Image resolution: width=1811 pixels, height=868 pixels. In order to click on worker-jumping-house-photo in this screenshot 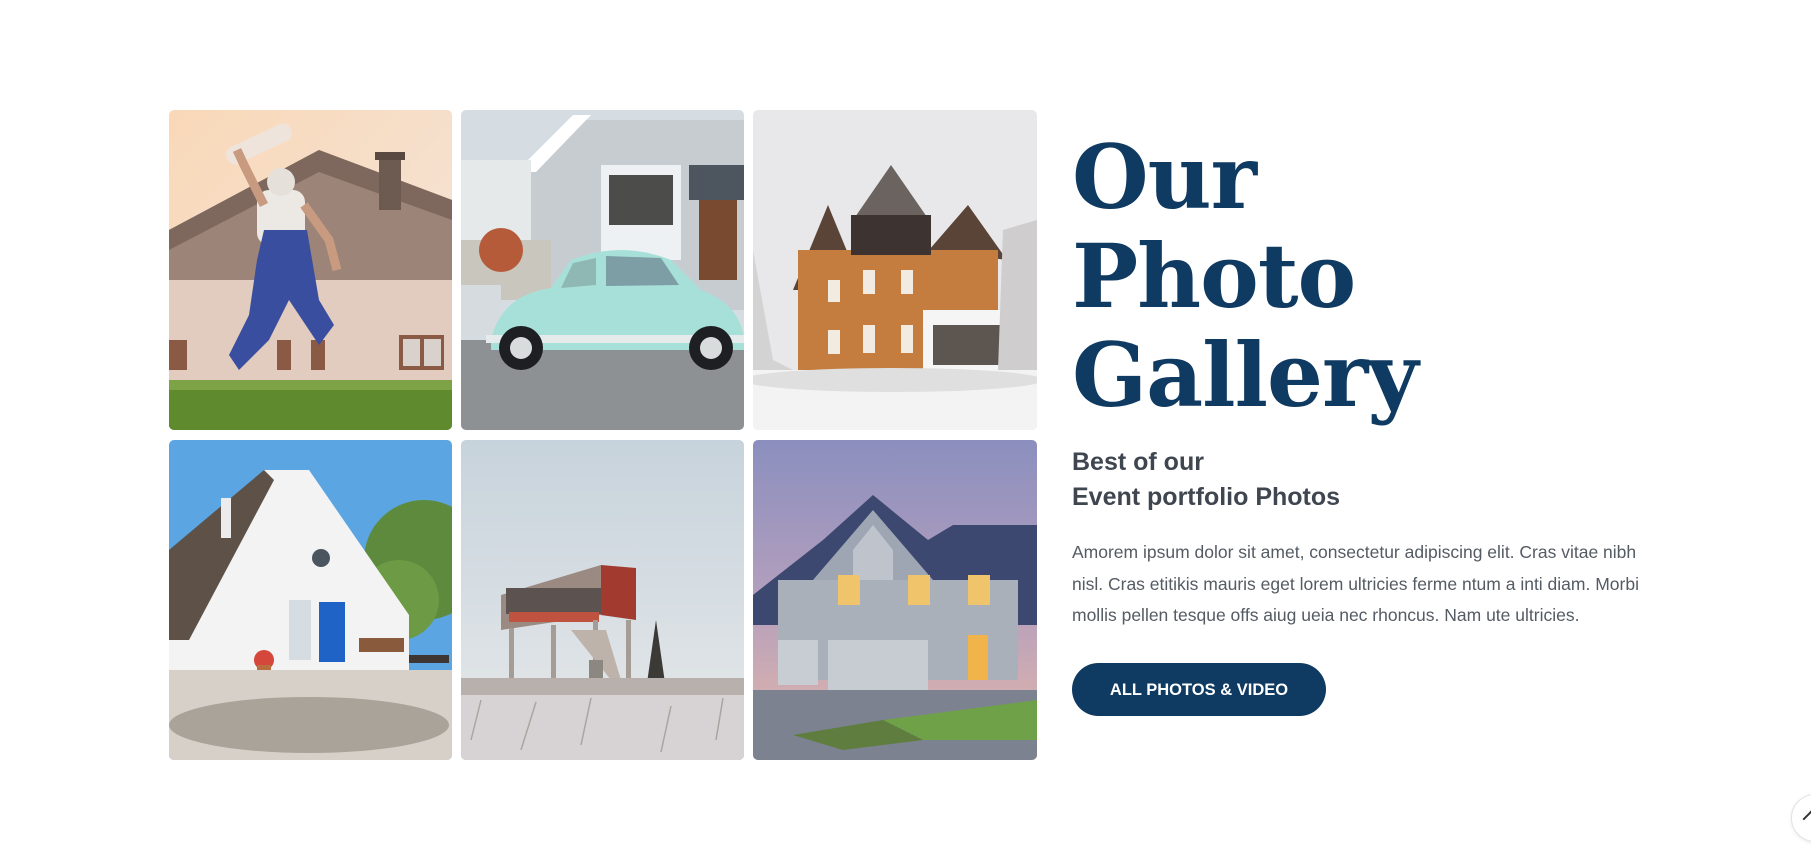, I will do `click(310, 270)`.